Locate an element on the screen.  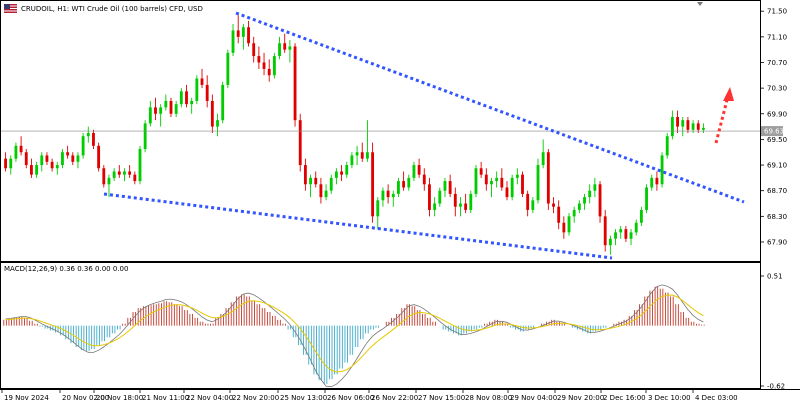
price-tick-label: 67.90 is located at coordinates (777, 242).